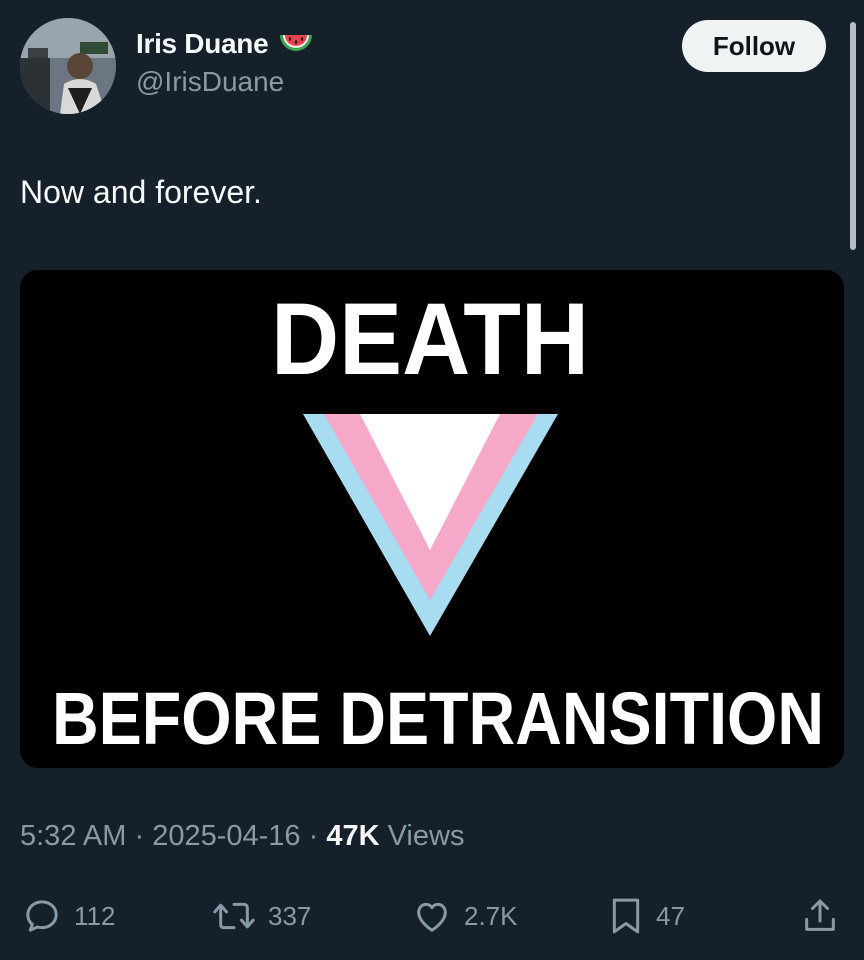 The height and width of the screenshot is (960, 864). I want to click on views-count: 47K, so click(353, 836).